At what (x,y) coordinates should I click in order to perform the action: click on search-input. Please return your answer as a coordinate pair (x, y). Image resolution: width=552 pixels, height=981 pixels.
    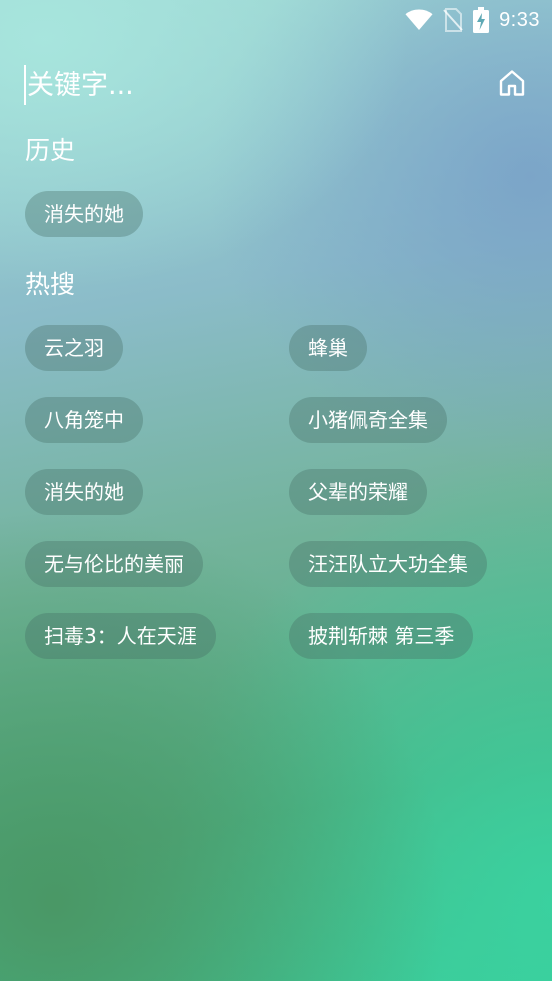
    Looking at the image, I should click on (260, 85).